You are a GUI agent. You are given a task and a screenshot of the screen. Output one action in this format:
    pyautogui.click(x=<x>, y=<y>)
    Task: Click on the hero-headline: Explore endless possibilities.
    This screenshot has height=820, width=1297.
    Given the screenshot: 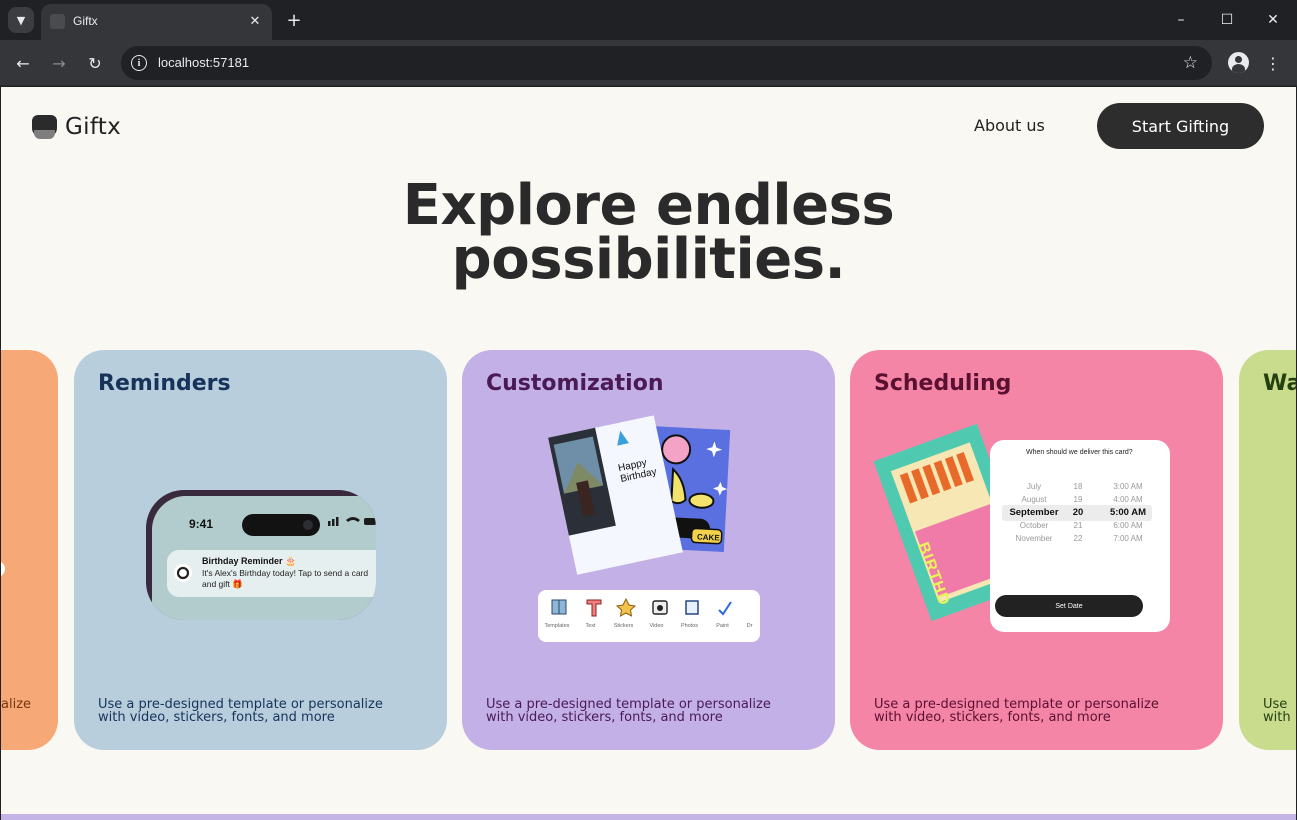 What is the action you would take?
    pyautogui.click(x=648, y=232)
    